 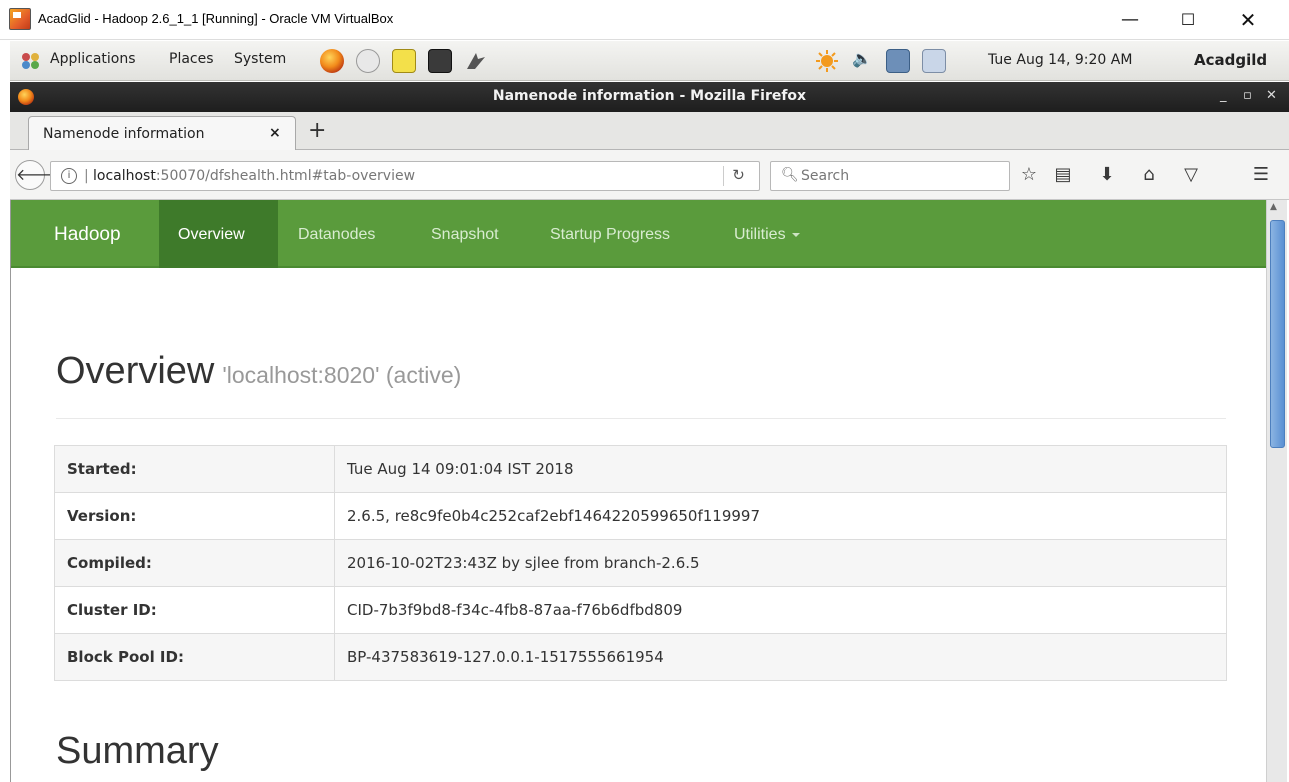 I want to click on nav-utilities-dropdown: Utilities, so click(x=767, y=235).